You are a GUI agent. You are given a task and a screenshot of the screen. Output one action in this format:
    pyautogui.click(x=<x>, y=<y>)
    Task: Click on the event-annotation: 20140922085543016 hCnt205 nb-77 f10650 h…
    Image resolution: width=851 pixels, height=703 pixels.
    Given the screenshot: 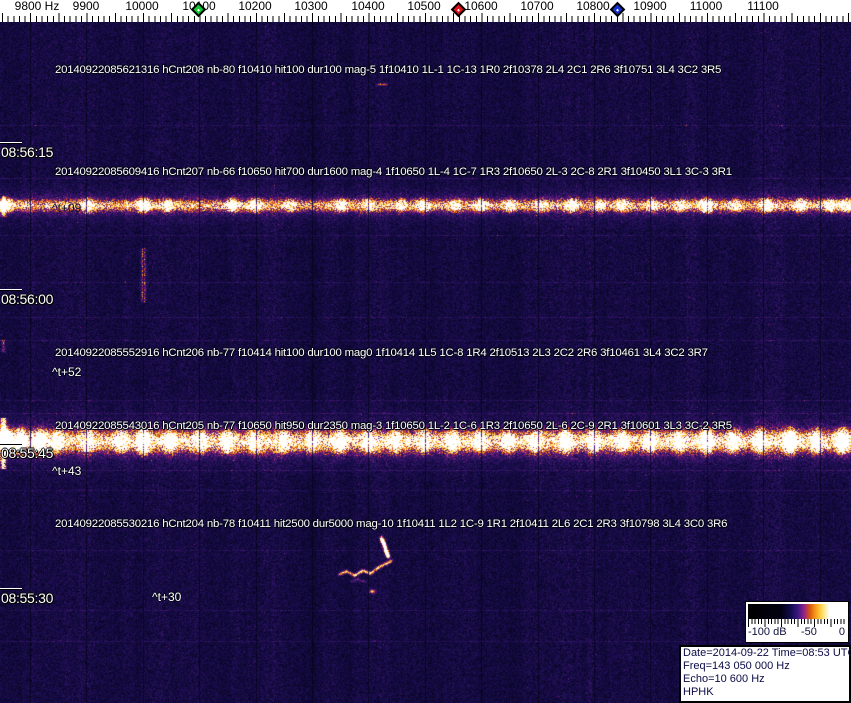 What is the action you would take?
    pyautogui.click(x=393, y=426)
    